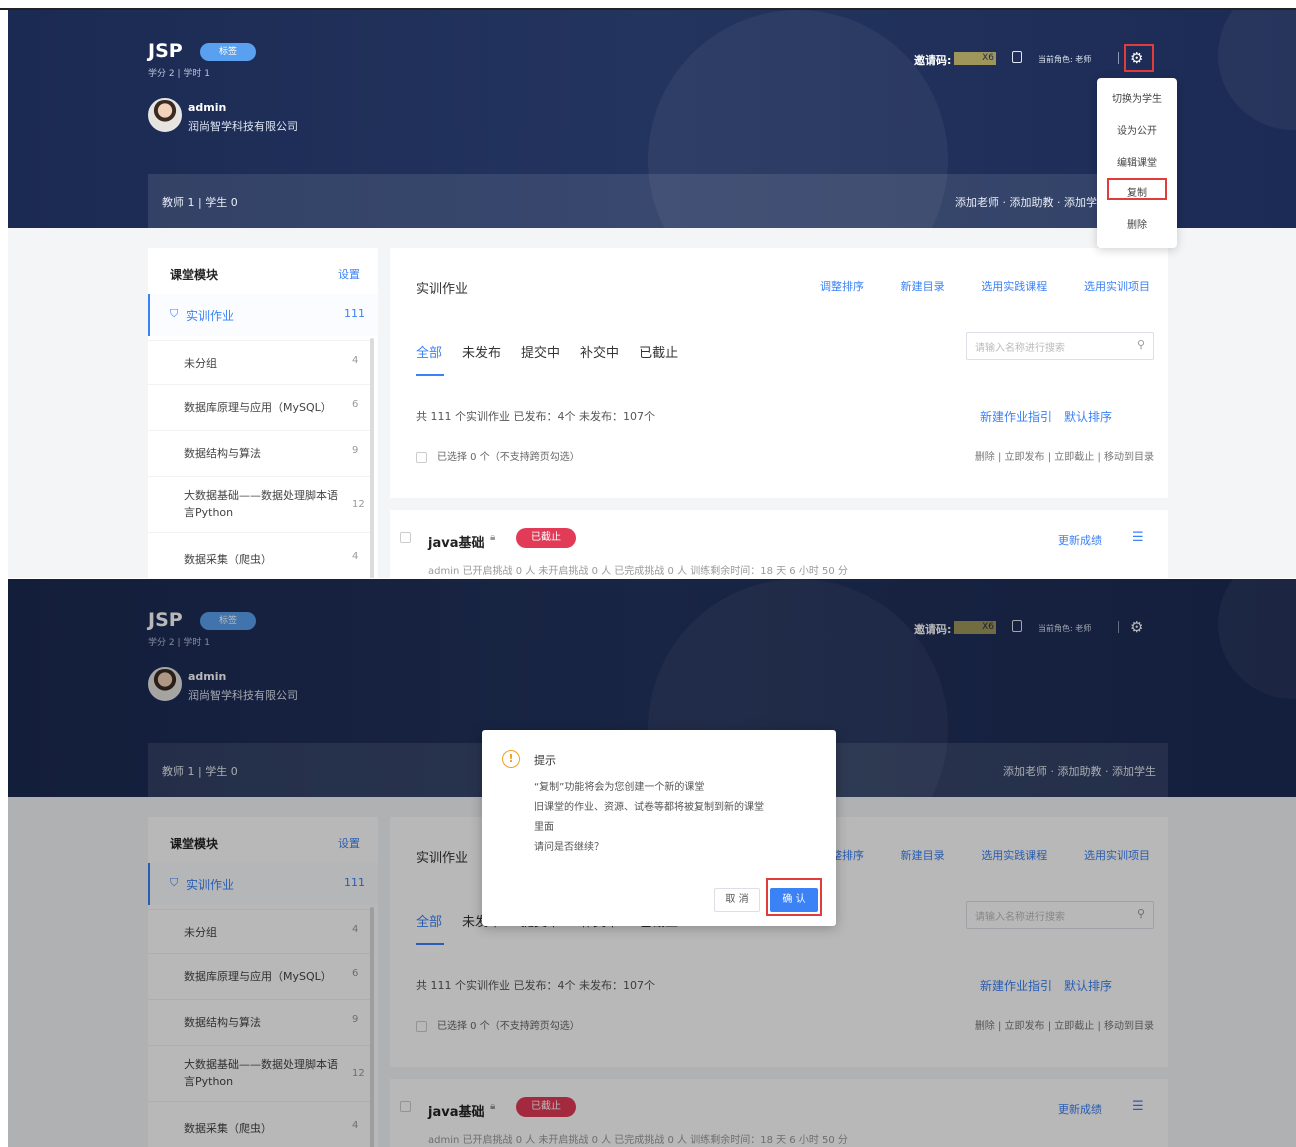 This screenshot has height=1147, width=1296. Describe the element at coordinates (200, 202) in the screenshot. I see `member-stats: 教师 1 | 学生 0` at that location.